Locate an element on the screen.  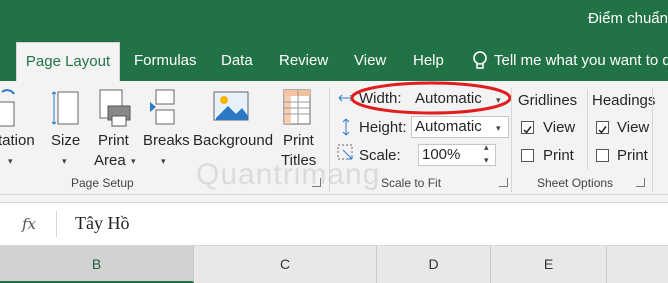
breaks-button: Breaks is located at coordinates (166, 140).